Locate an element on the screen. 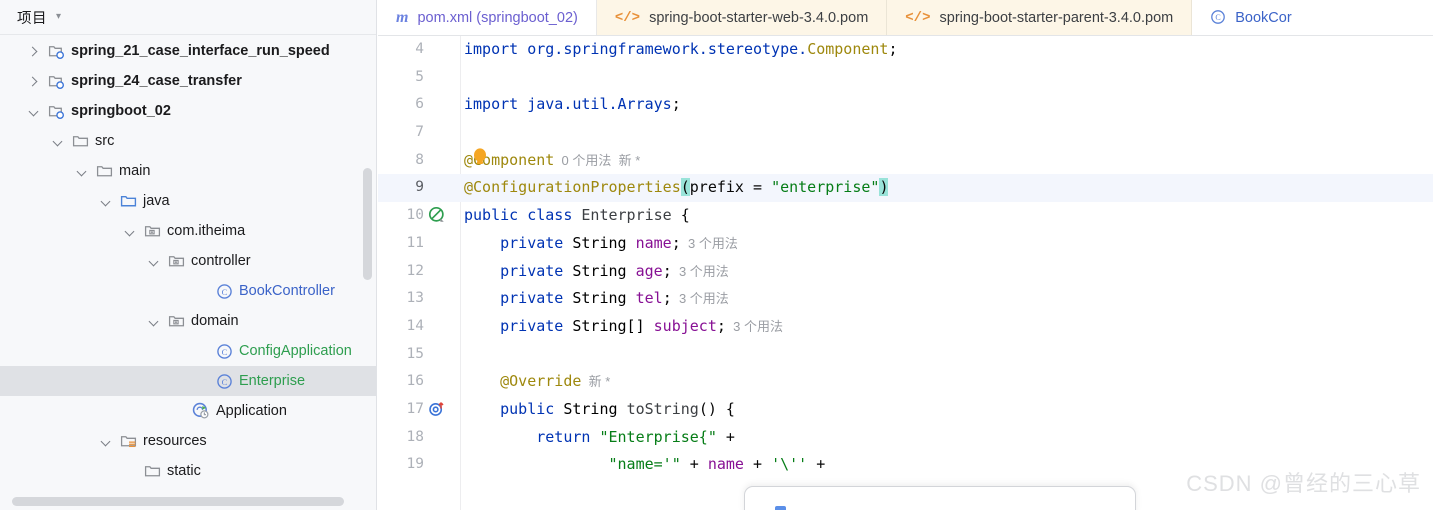 The image size is (1433, 510). tree-no-twisty is located at coordinates (130, 471).